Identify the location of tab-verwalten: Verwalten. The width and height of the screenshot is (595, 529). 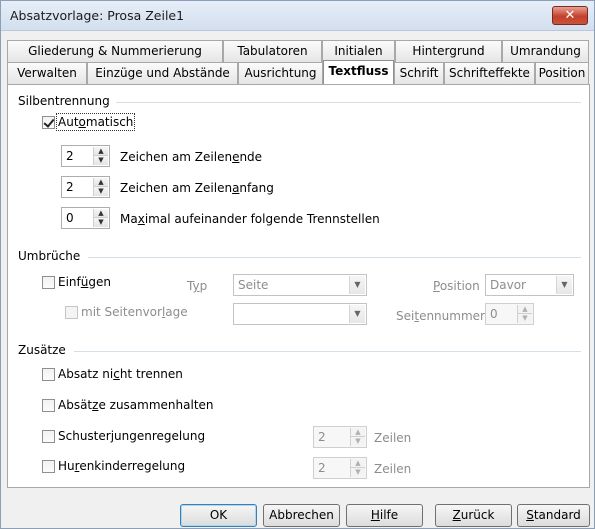
(47, 73).